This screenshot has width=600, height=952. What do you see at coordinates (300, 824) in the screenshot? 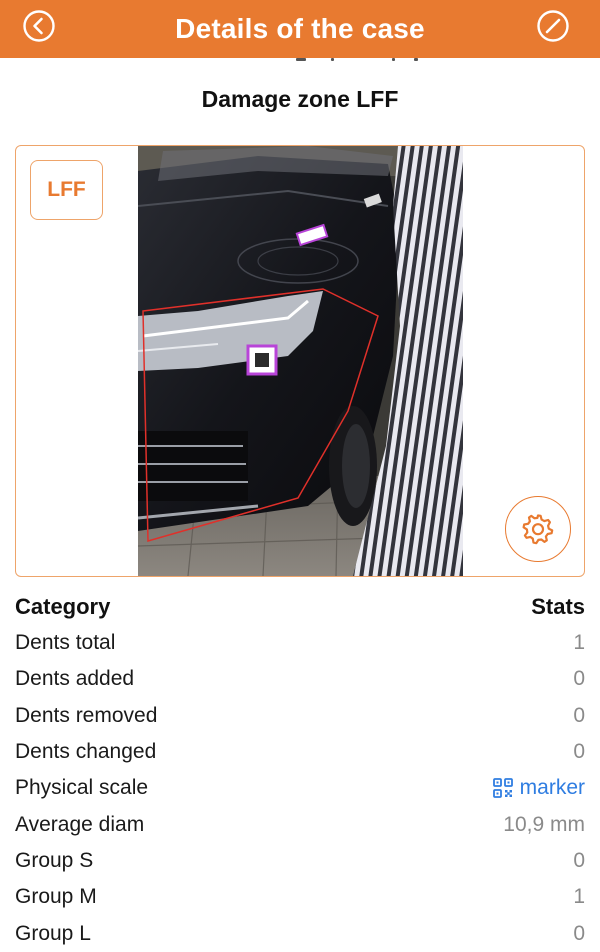
I see `stat-row-average-diam: Average diam 10,9 mm` at bounding box center [300, 824].